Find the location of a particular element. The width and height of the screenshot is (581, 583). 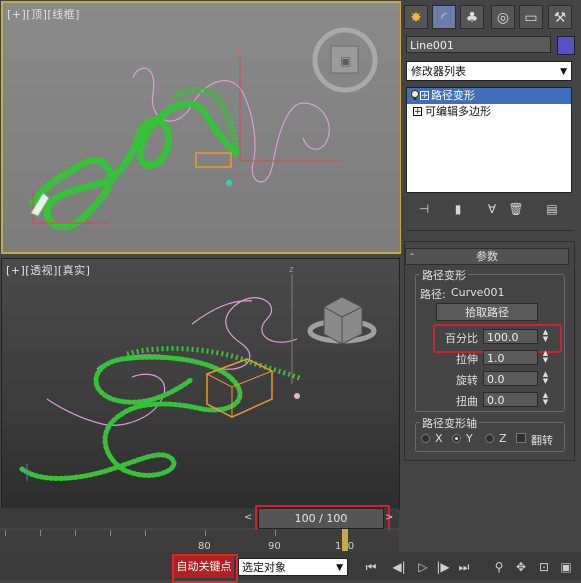

maximize-icon: ▣ is located at coordinates (566, 567).